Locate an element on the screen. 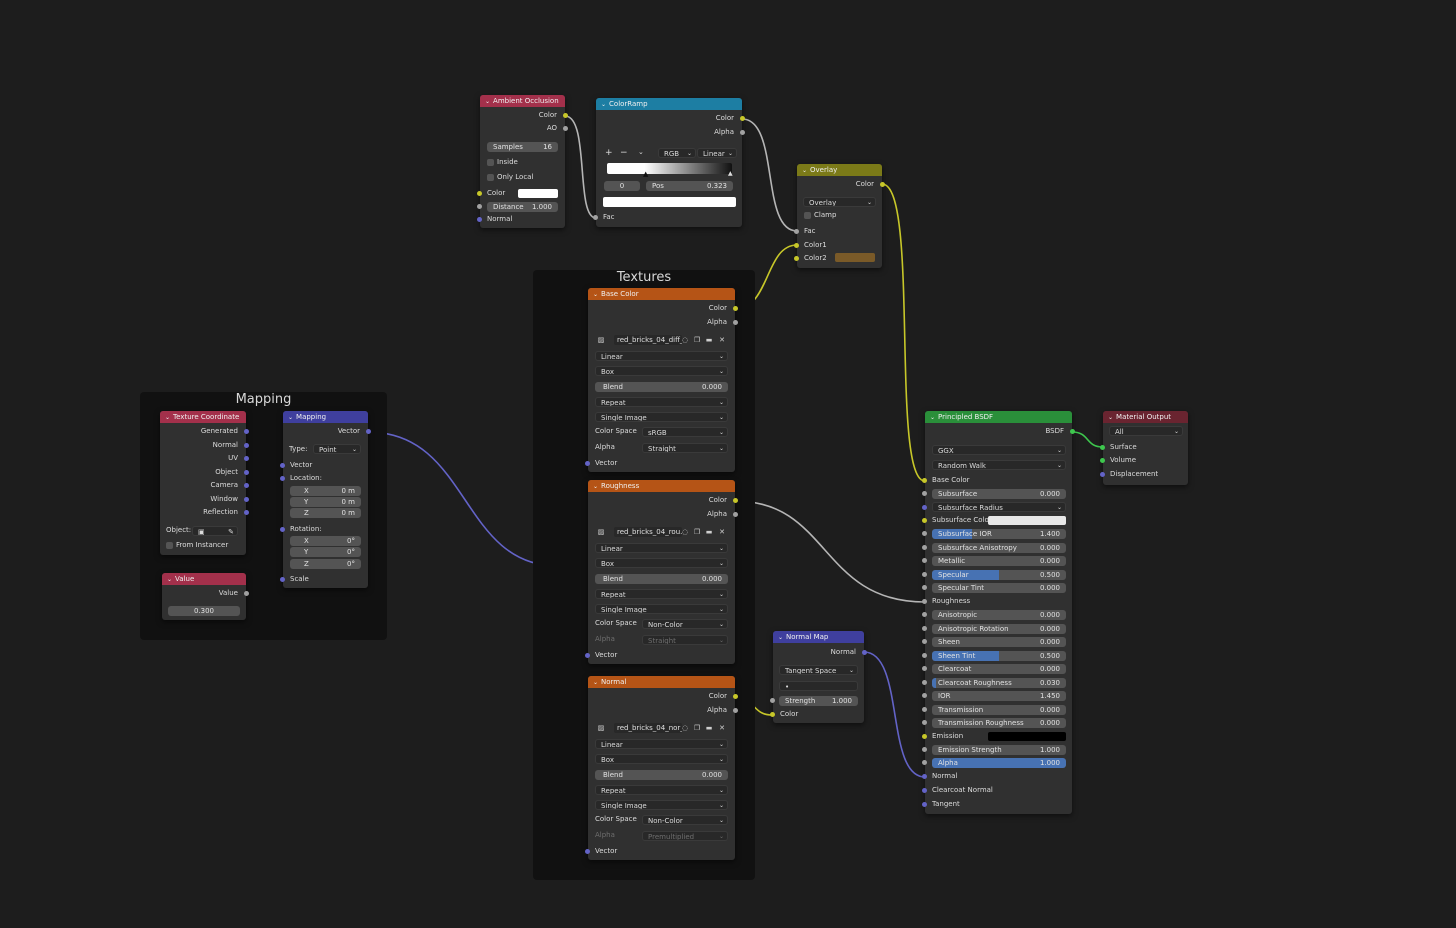 The width and height of the screenshot is (1456, 928). colorspace-dropdown: sRGB ⌄ is located at coordinates (685, 432).